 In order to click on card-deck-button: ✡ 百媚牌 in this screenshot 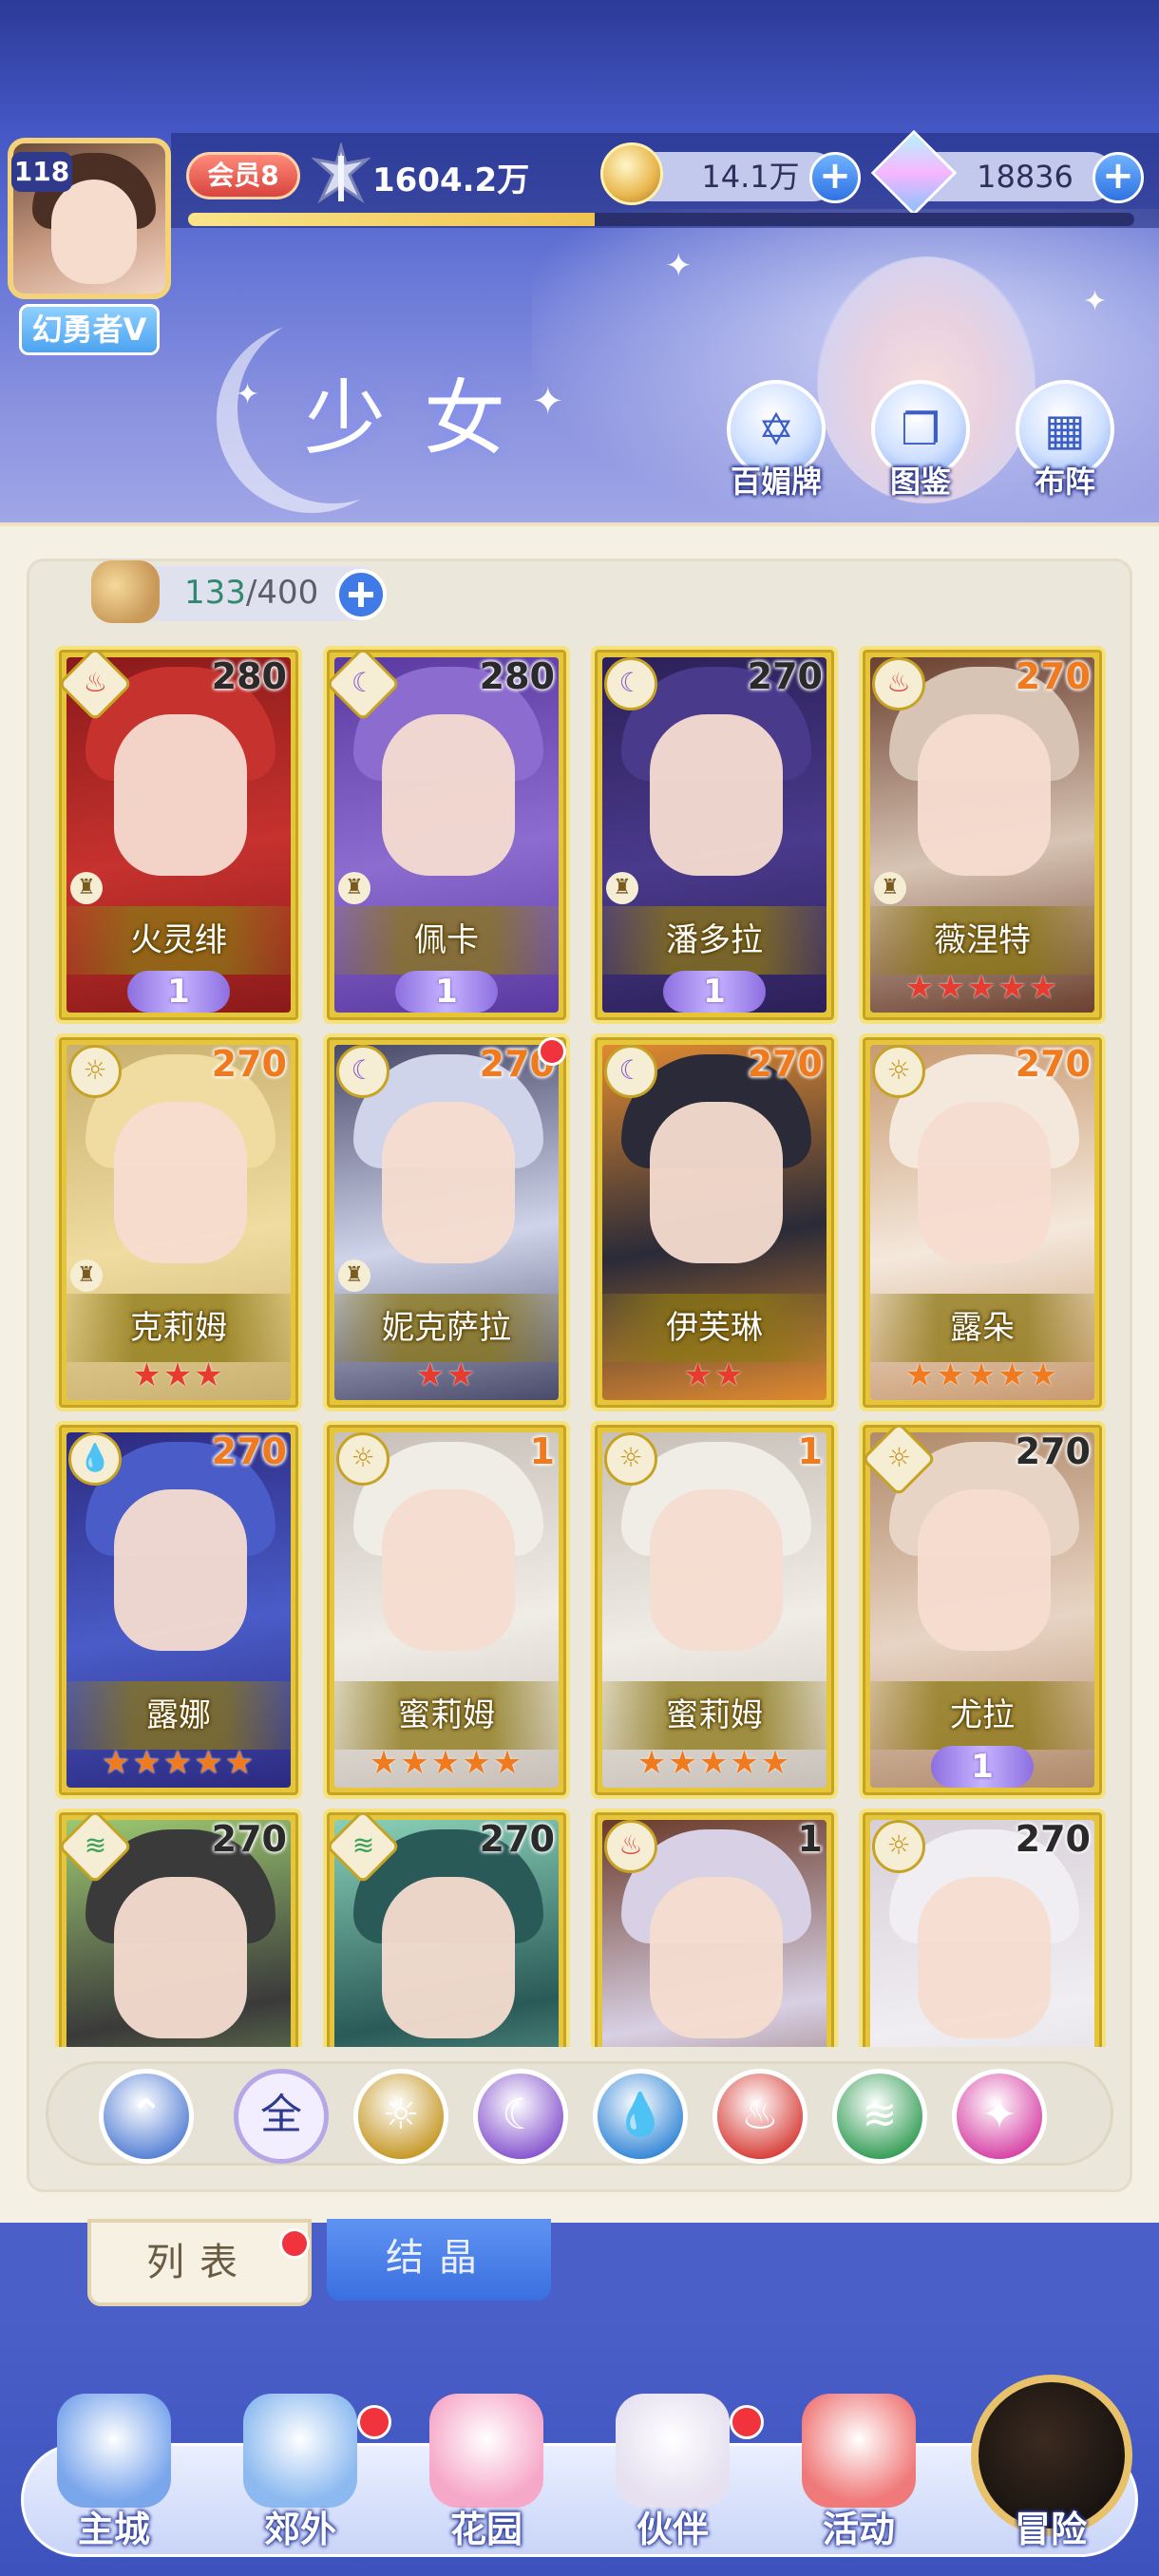, I will do `click(776, 441)`.